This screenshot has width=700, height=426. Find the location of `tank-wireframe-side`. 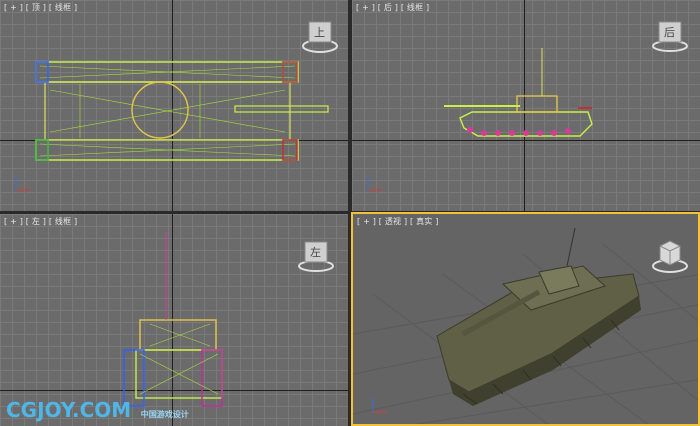

tank-wireframe-side is located at coordinates (480, 119).